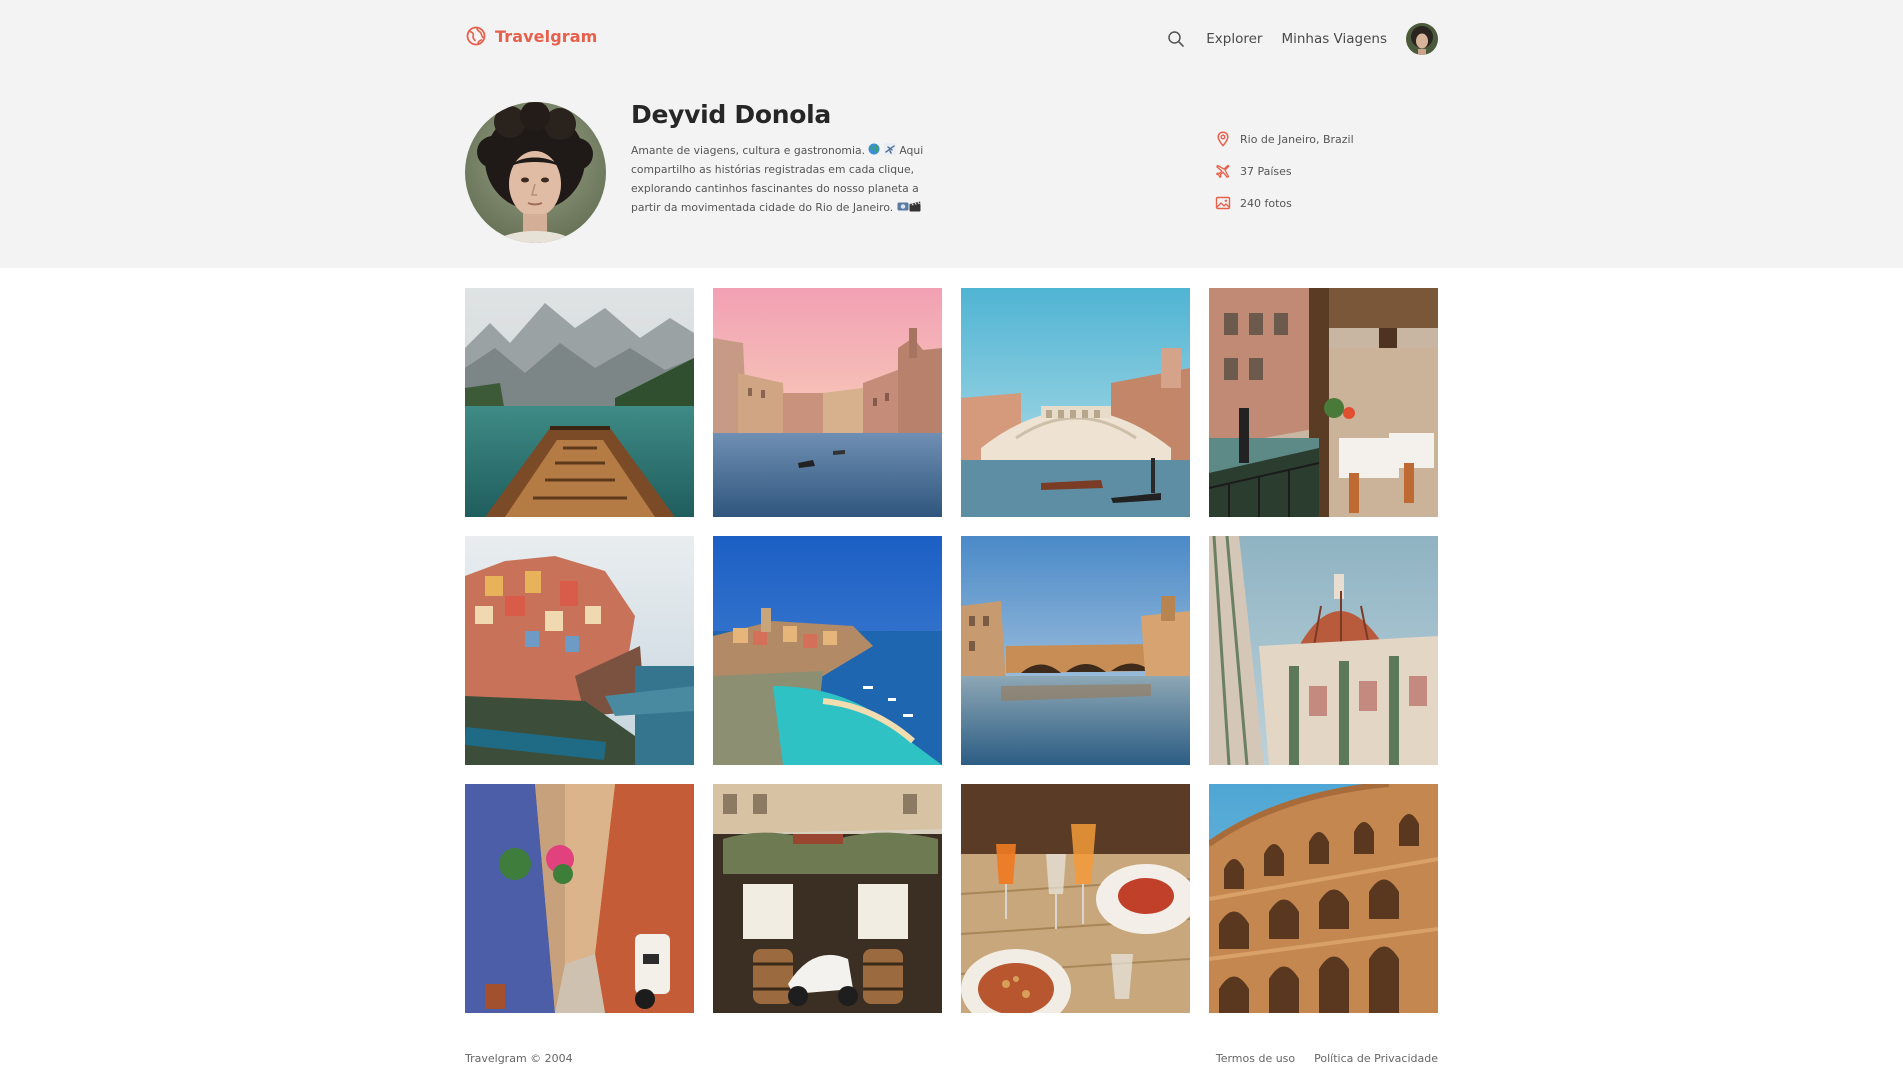 The height and width of the screenshot is (1079, 1903). Describe the element at coordinates (1075, 650) in the screenshot. I see `gallery-photo-ponte-vecchio` at that location.